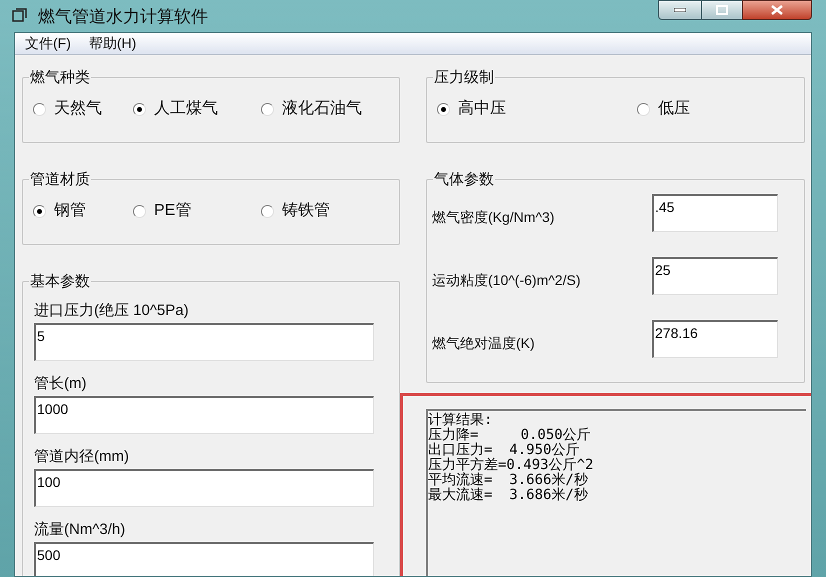 The height and width of the screenshot is (577, 826). Describe the element at coordinates (506, 280) in the screenshot. I see `field-label: 运动粘度(10^(-6)m^2/S)` at that location.